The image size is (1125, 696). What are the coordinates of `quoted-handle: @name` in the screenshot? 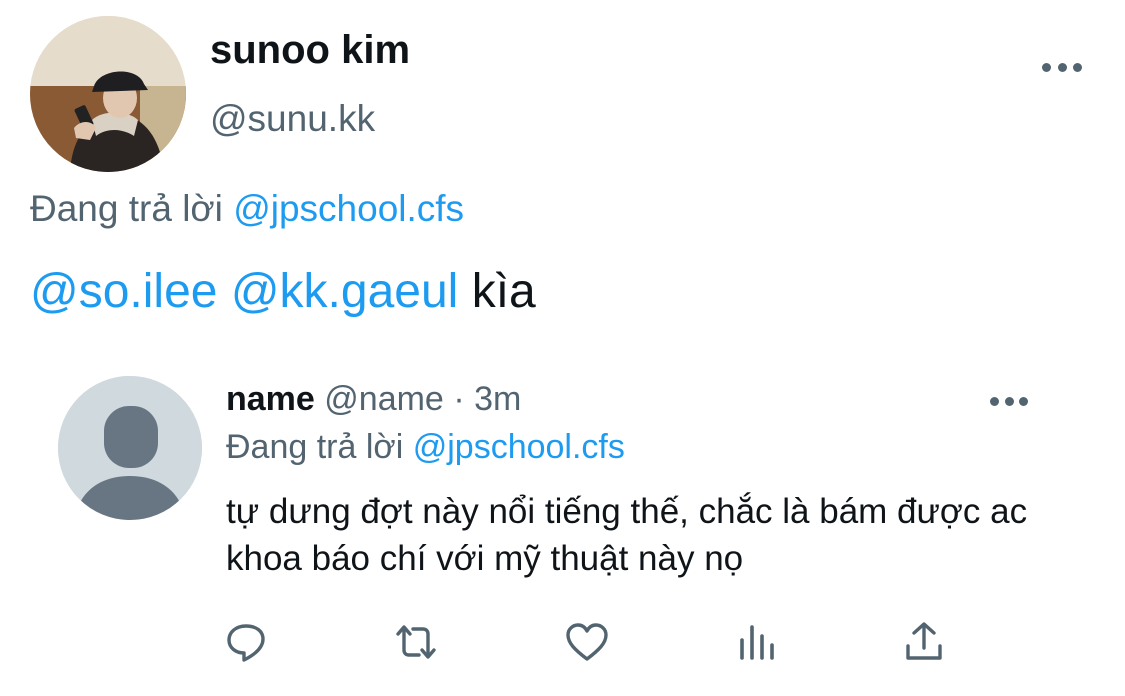 It's located at (384, 399).